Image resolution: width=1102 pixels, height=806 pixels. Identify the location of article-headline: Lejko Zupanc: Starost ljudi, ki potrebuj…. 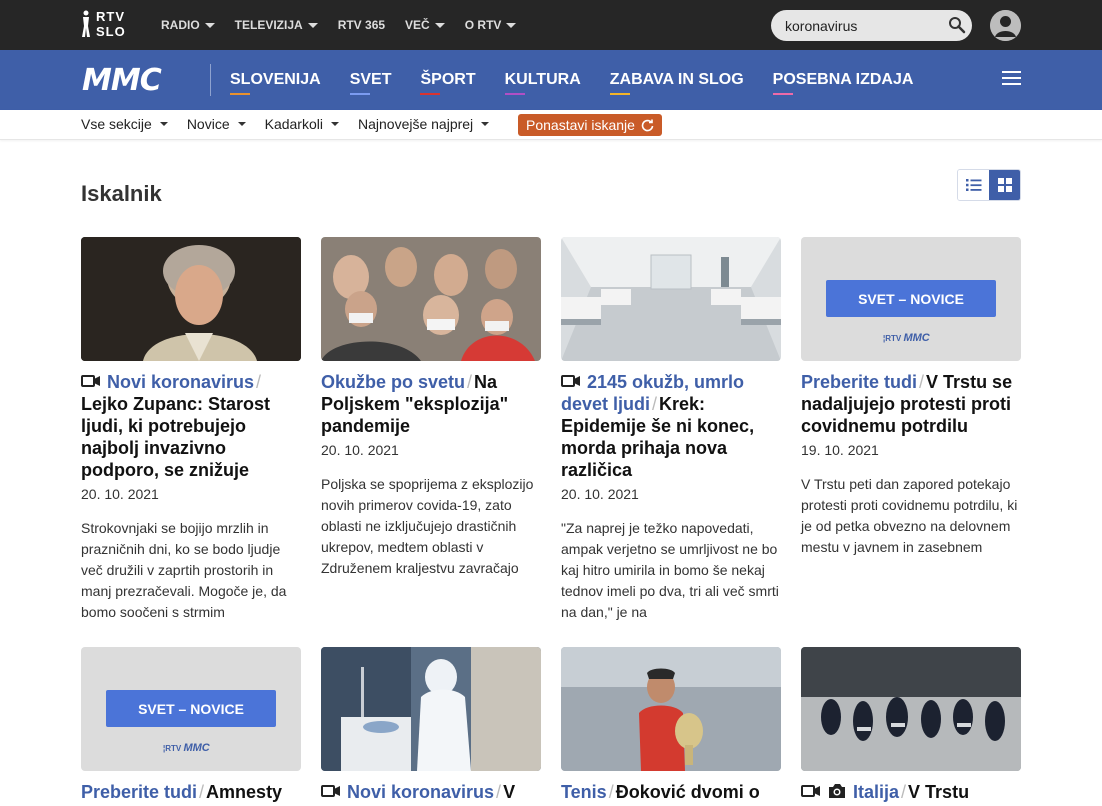
(176, 437).